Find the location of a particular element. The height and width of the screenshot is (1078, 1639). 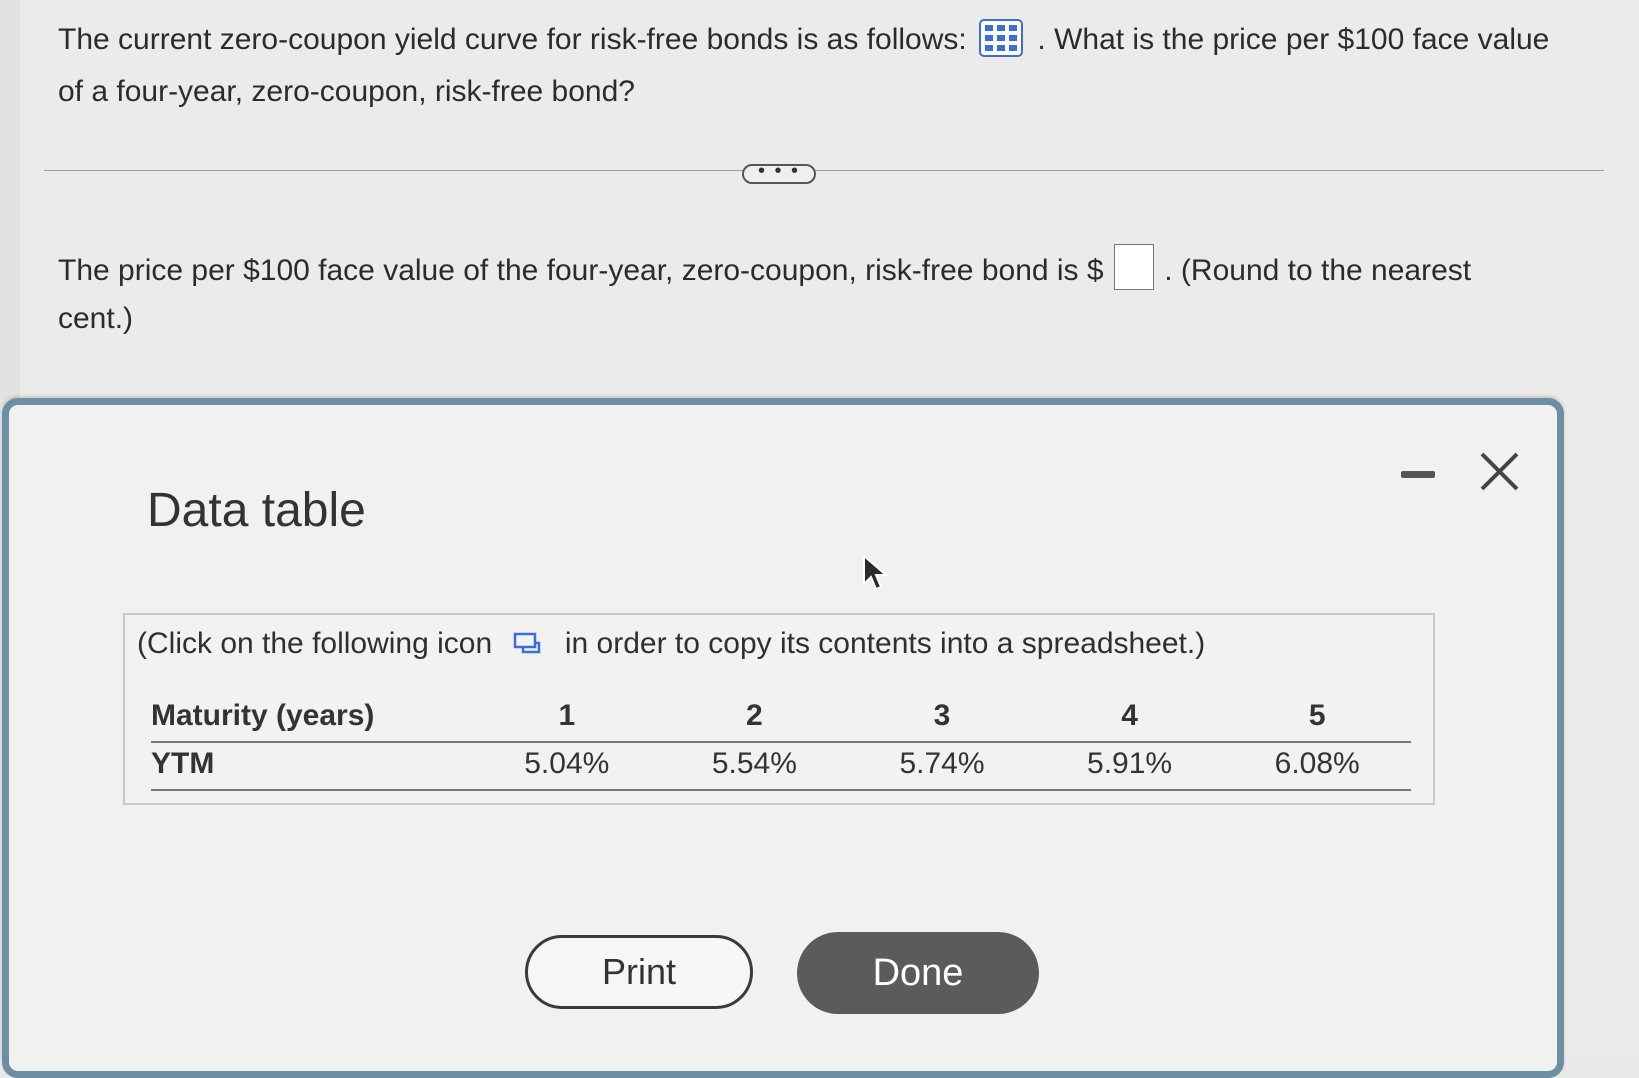

row-header-maturity: Maturity (years) is located at coordinates (312, 719).